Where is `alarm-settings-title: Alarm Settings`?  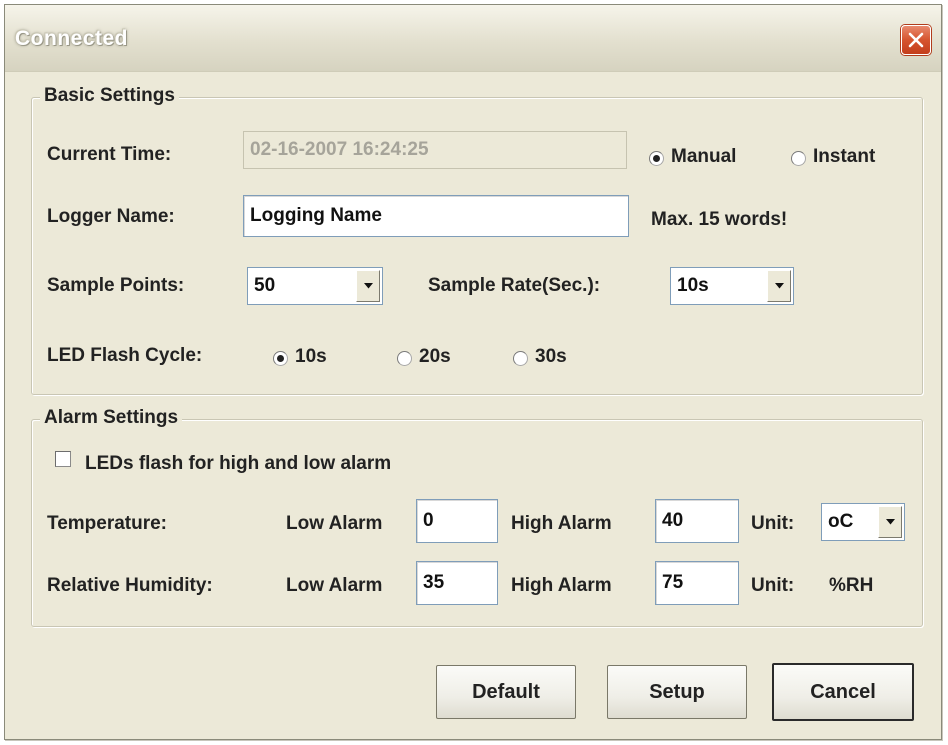
alarm-settings-title: Alarm Settings is located at coordinates (111, 418).